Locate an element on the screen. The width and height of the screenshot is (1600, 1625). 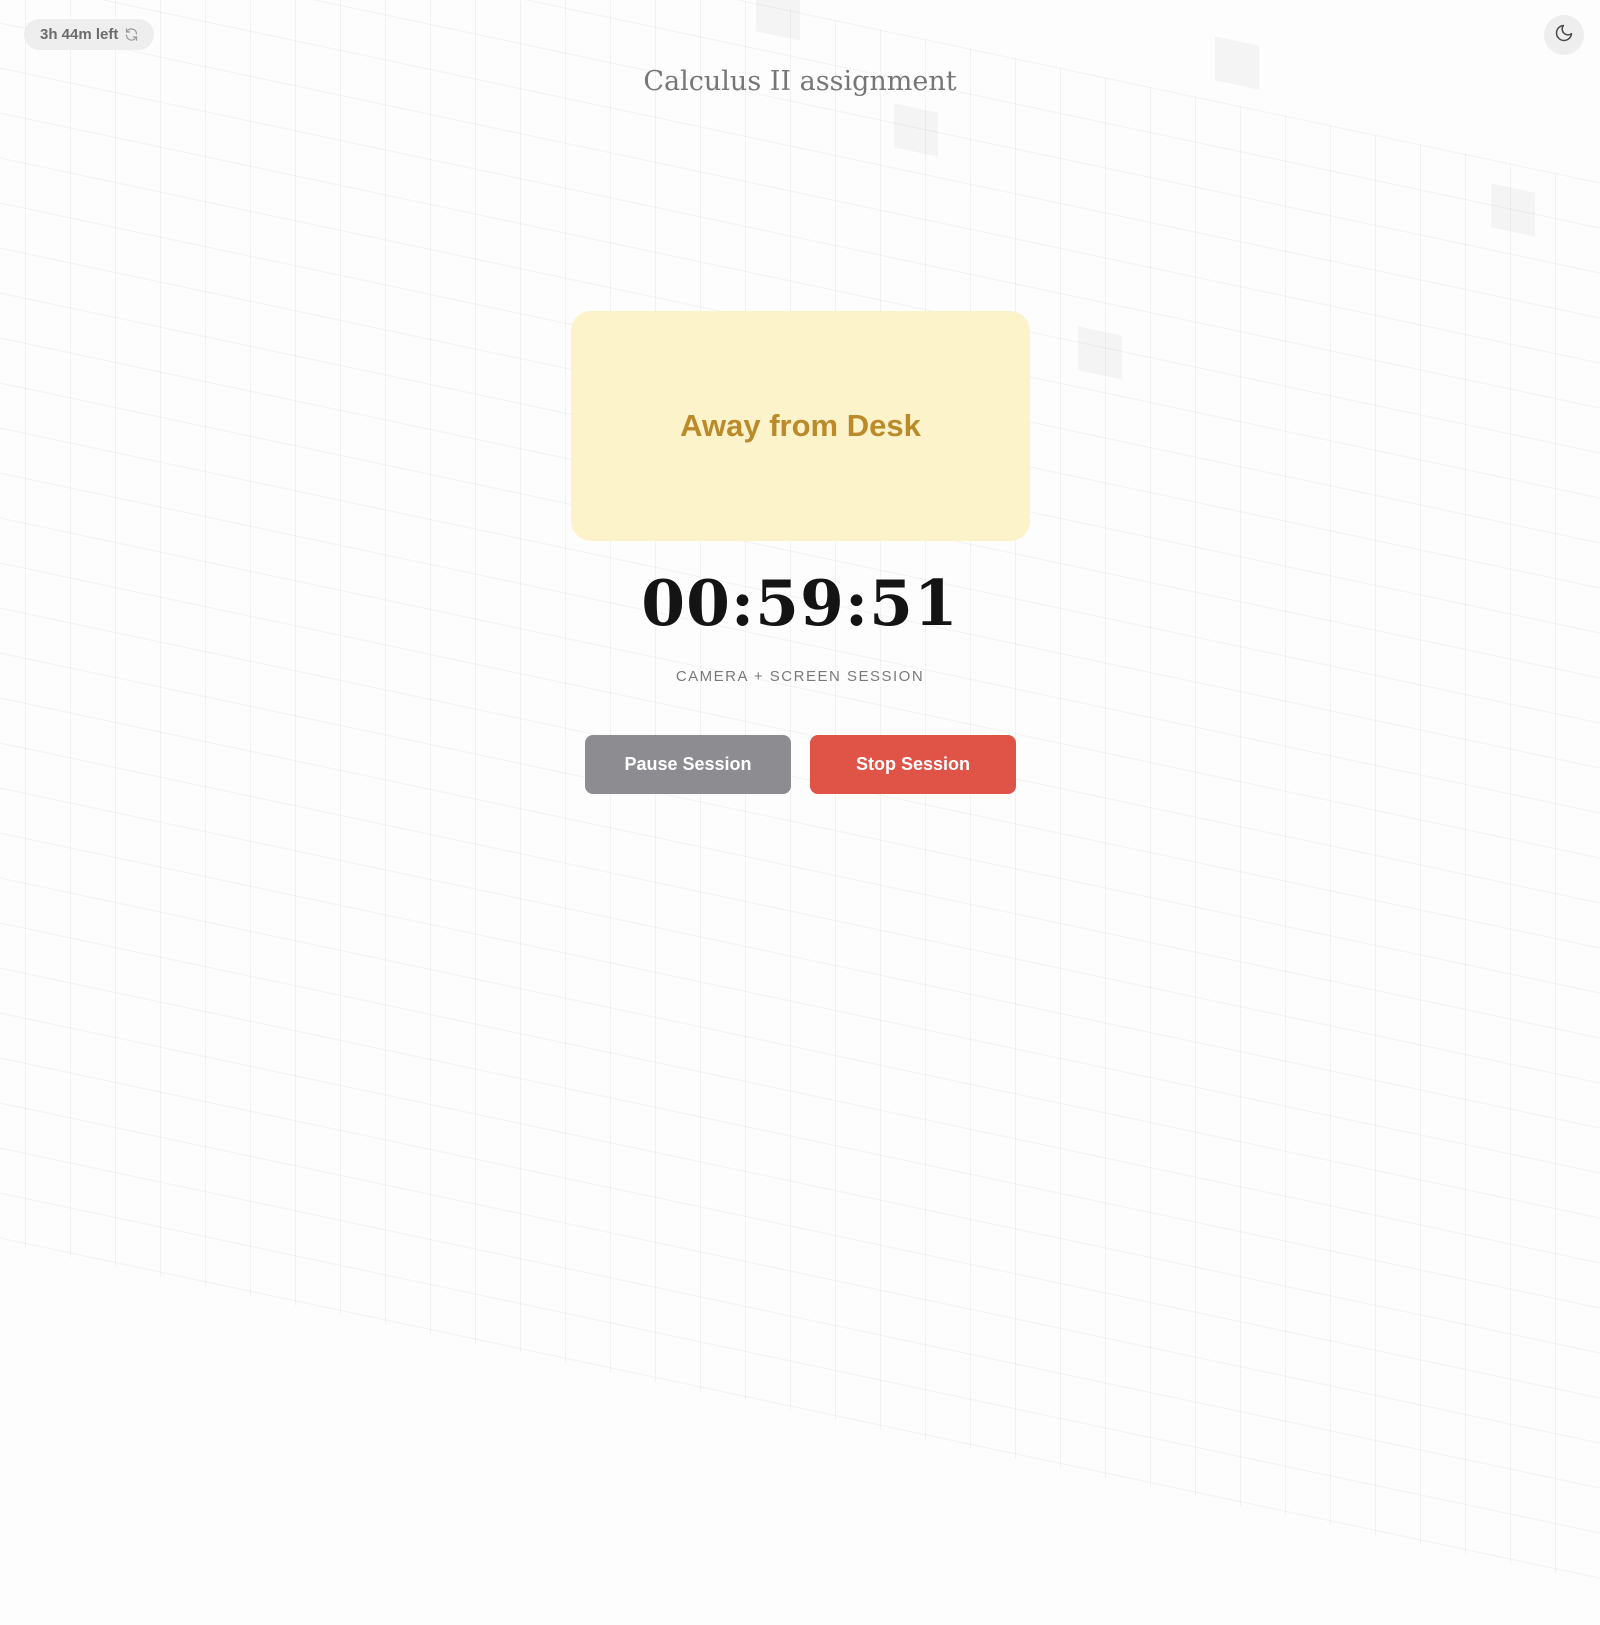
moon-icon is located at coordinates (1564, 35).